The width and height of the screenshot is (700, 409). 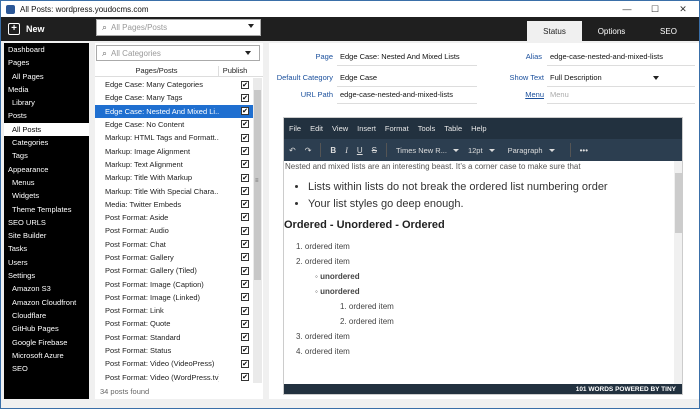 What do you see at coordinates (46, 342) in the screenshot?
I see `sidebar-item-google-firebase: Google Firebase` at bounding box center [46, 342].